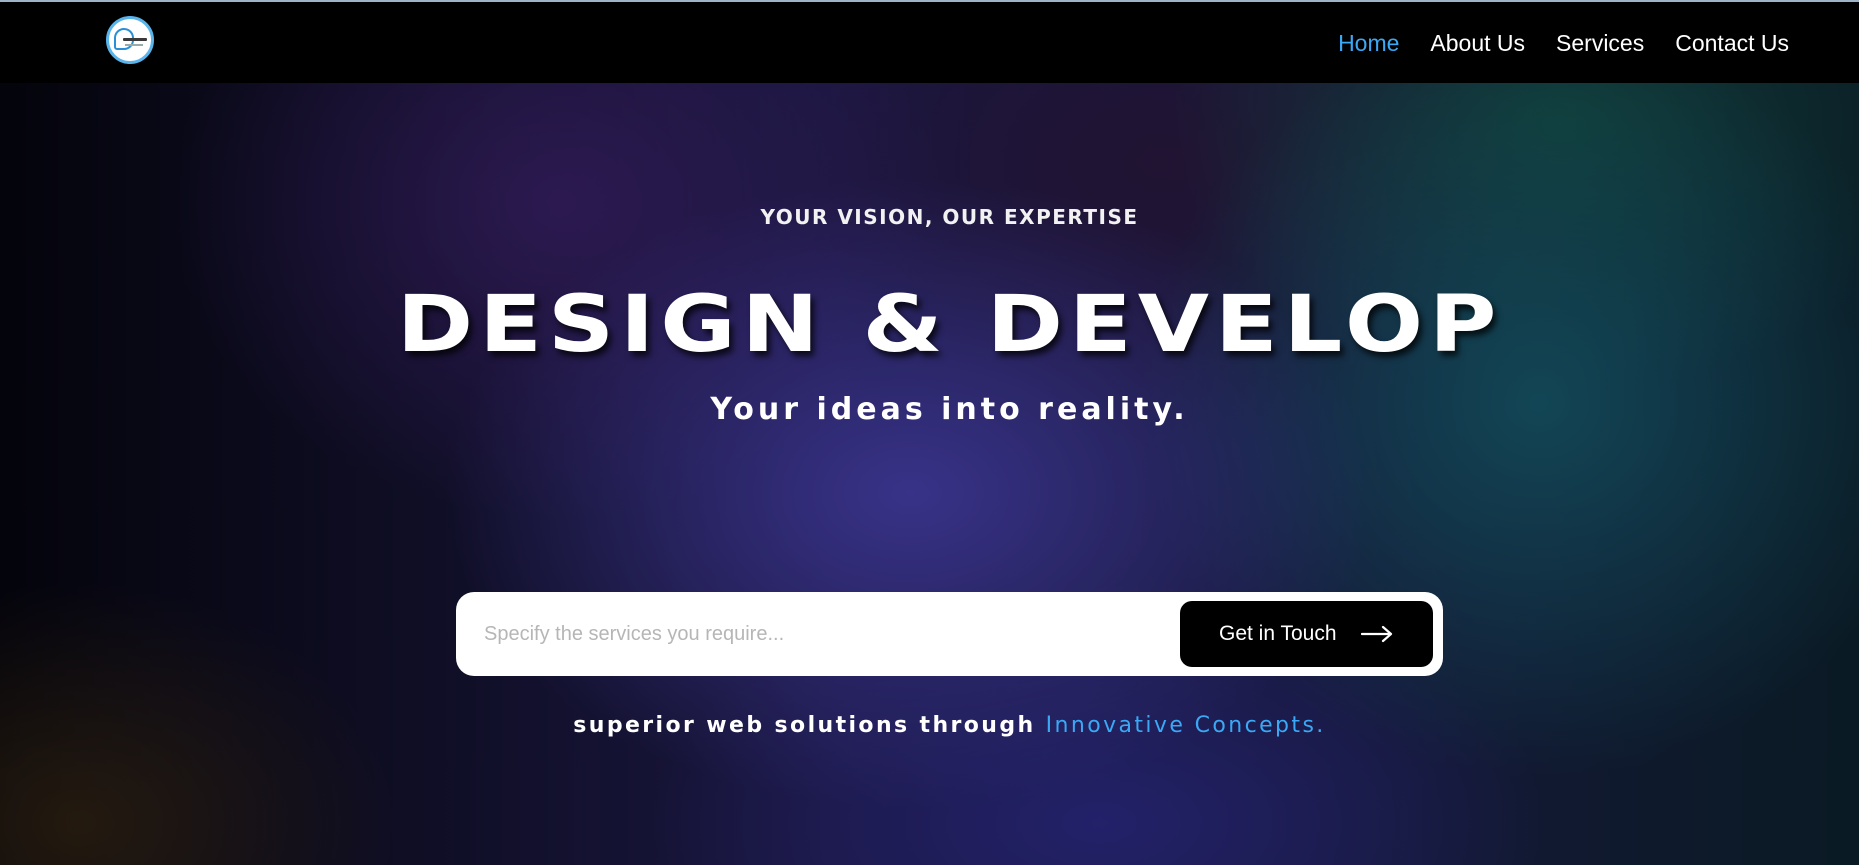 The width and height of the screenshot is (1859, 865). I want to click on main-nav: Home About Us Services Contact Us, so click(1548, 43).